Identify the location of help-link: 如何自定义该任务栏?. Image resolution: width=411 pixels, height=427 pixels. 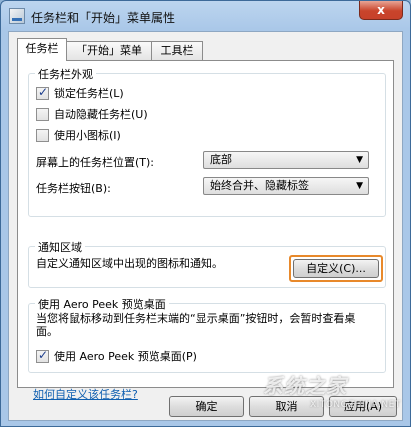
(85, 394).